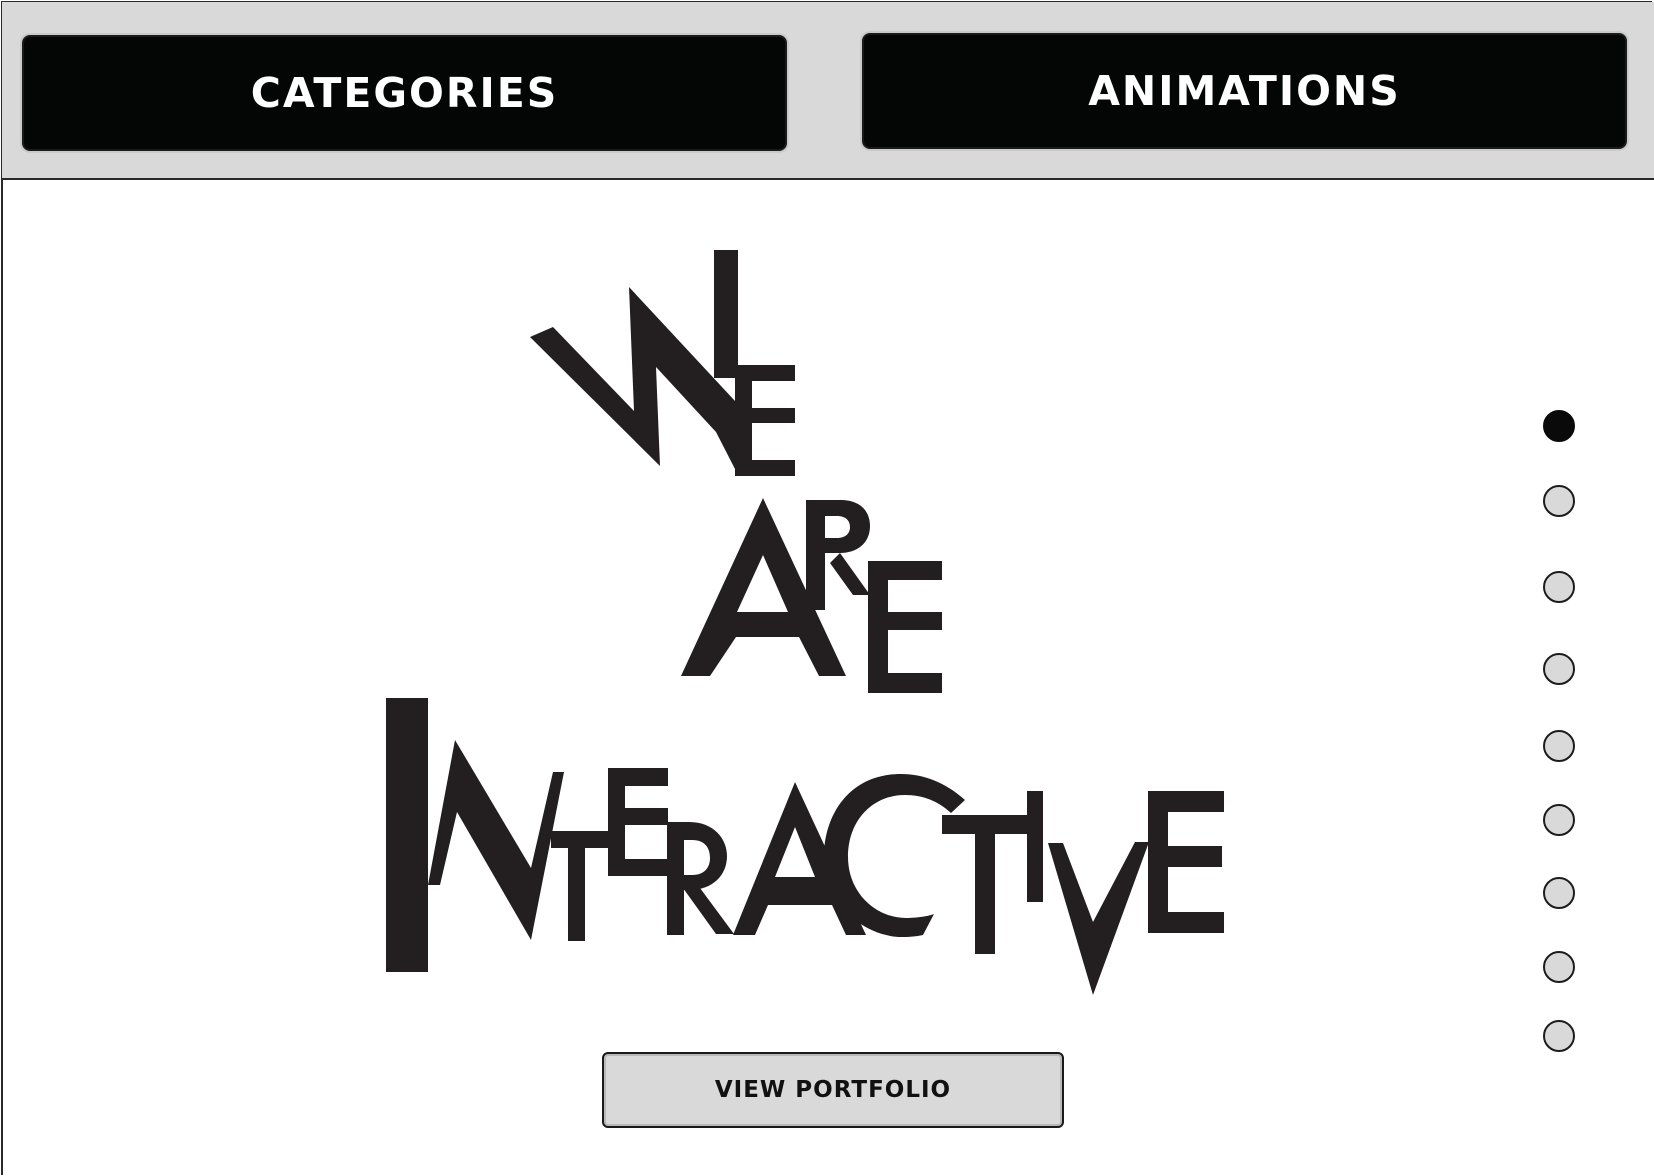 This screenshot has height=1176, width=1654. I want to click on animations-button: ANIMATIONS, so click(1244, 91).